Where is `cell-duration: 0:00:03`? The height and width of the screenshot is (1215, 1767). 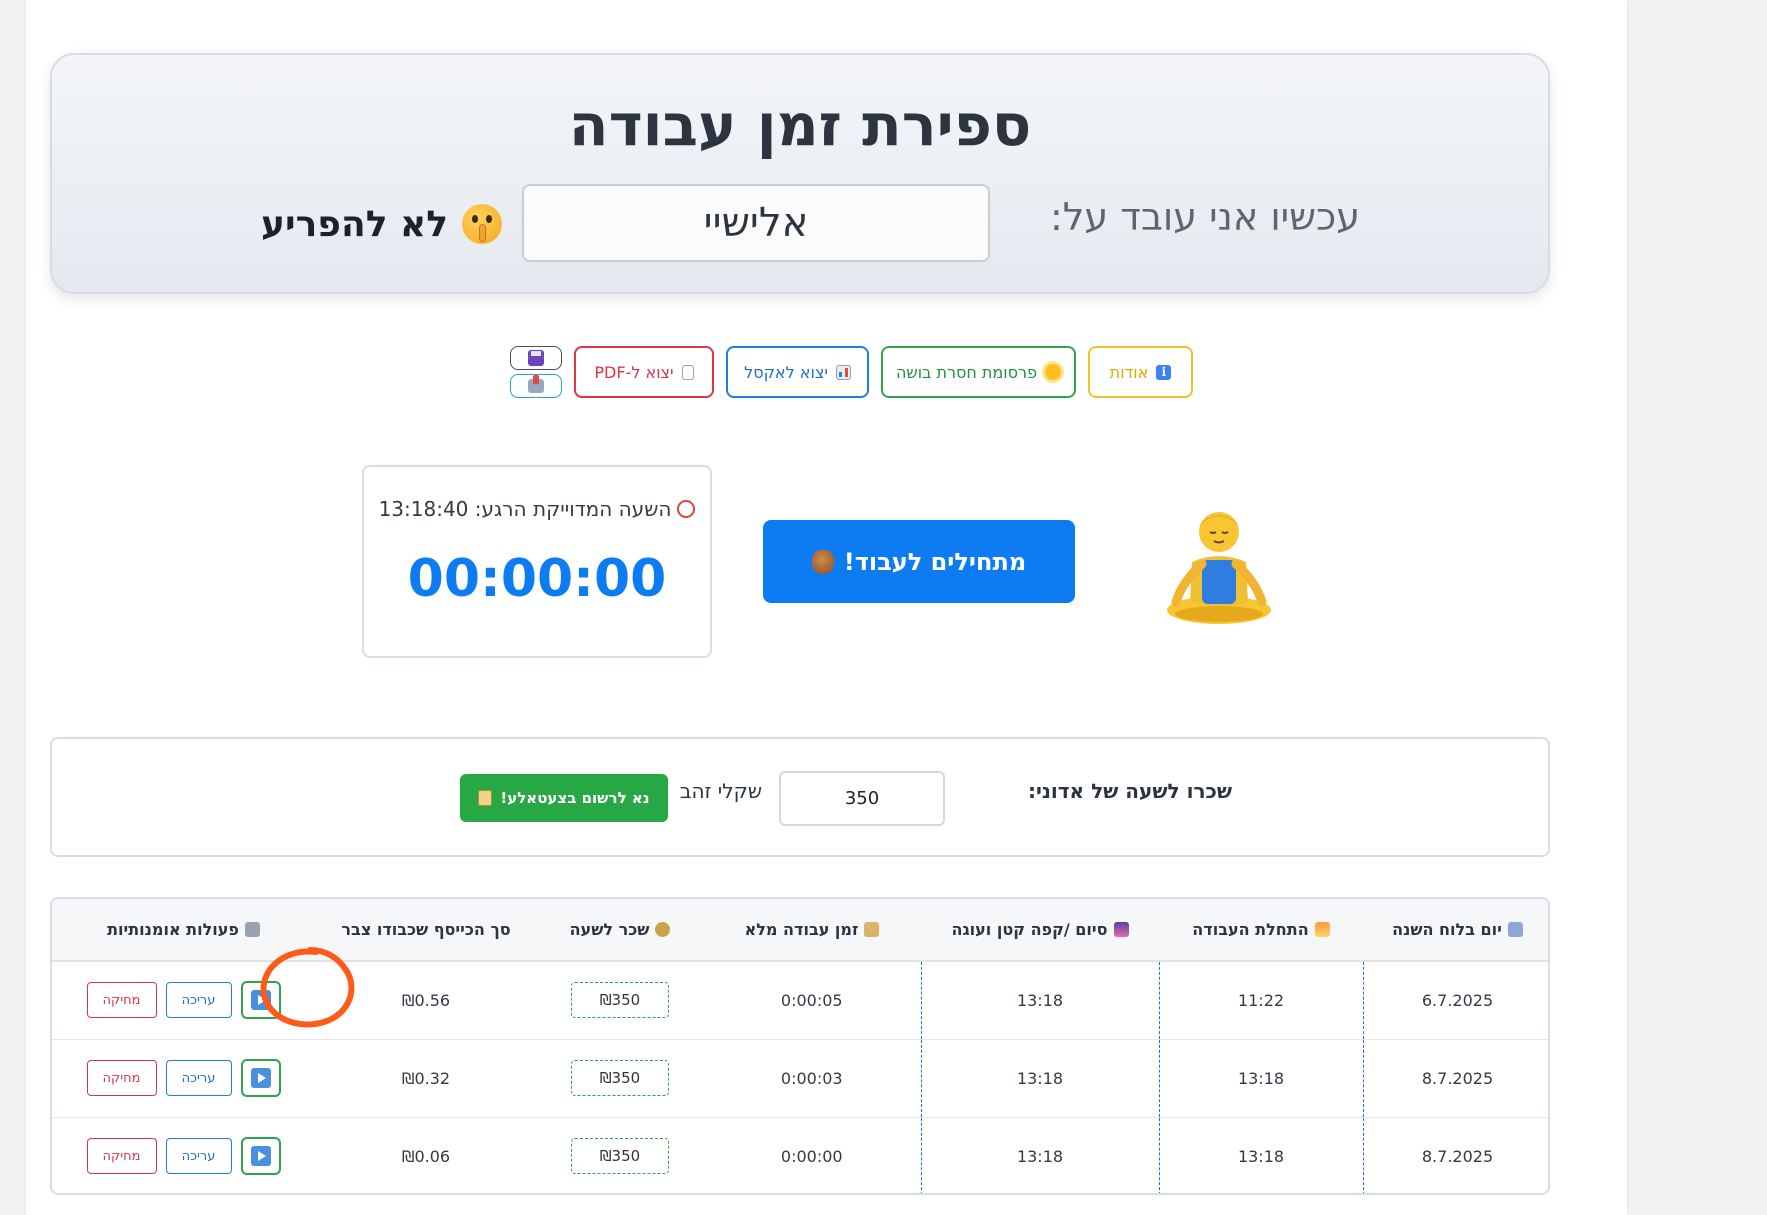
cell-duration: 0:00:03 is located at coordinates (811, 1078).